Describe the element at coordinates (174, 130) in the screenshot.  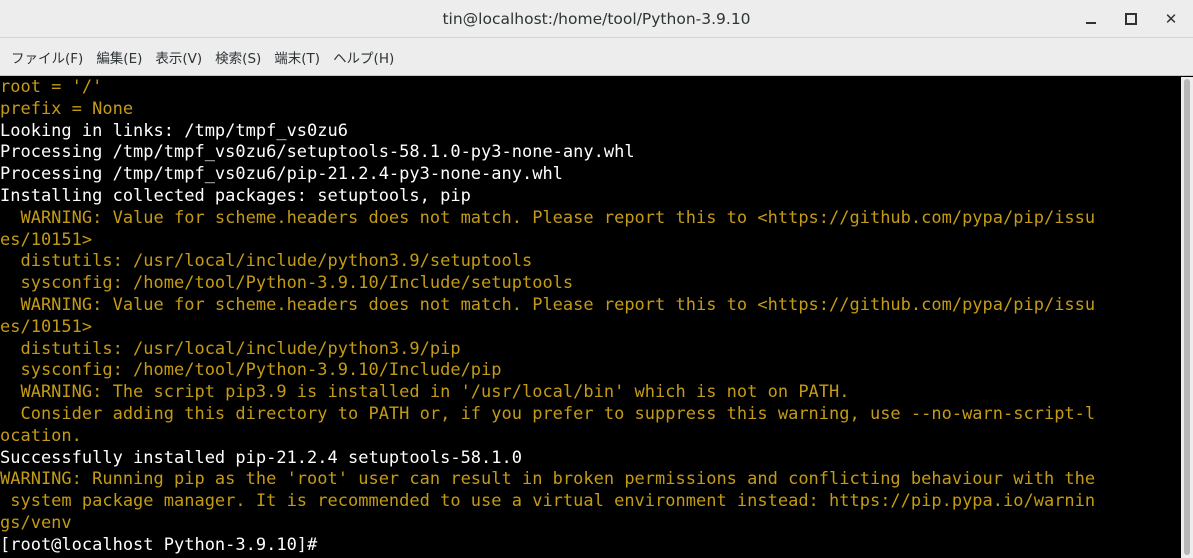
I see `terminal-line: Looking in links: /tmp/tmpf_vs0zu6` at that location.